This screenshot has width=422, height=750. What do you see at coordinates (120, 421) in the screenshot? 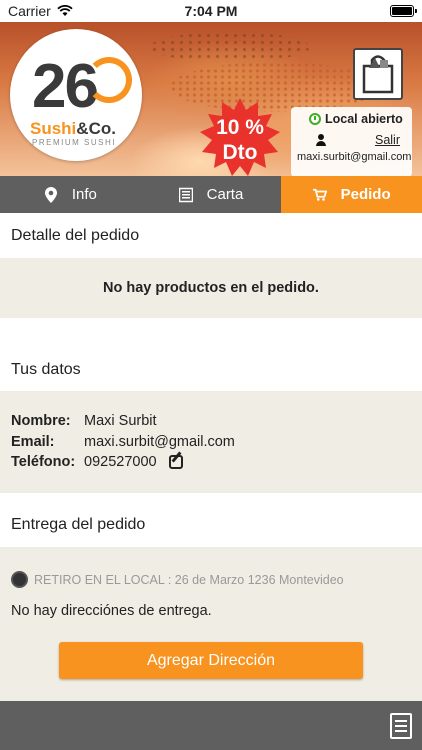
I see `name-value: Maxi Surbit` at bounding box center [120, 421].